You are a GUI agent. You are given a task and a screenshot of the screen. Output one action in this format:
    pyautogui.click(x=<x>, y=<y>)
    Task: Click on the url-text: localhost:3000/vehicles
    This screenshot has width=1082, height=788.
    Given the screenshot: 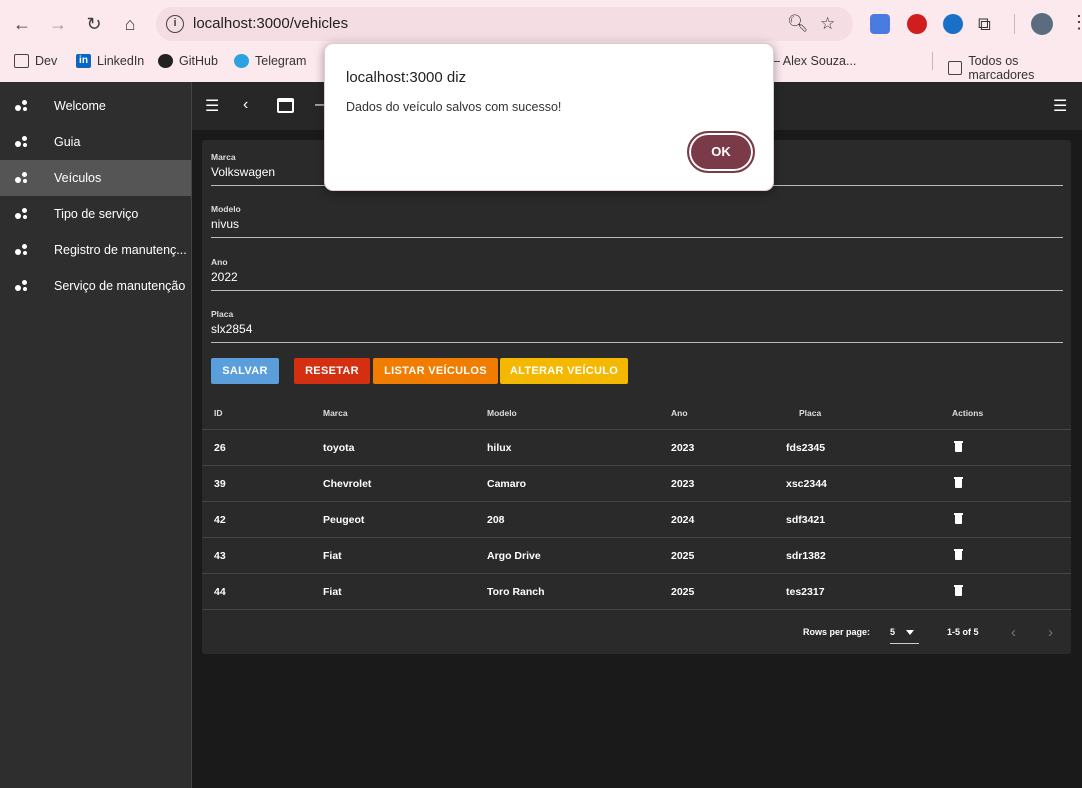 What is the action you would take?
    pyautogui.click(x=270, y=23)
    